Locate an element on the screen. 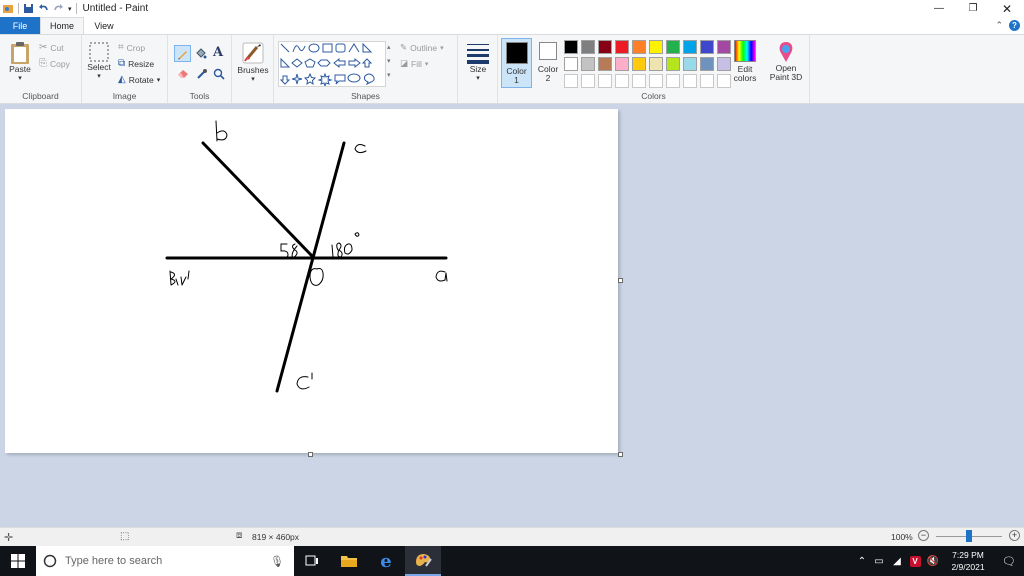  fill-bucket-icon is located at coordinates (200, 54).